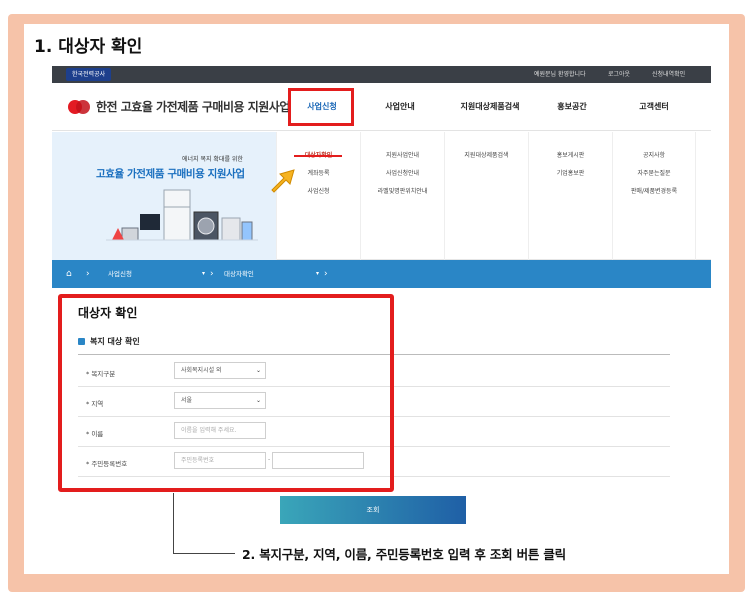 The height and width of the screenshot is (599, 753). Describe the element at coordinates (402, 154) in the screenshot. I see `submenu-support-guide: 지원사업안내` at that location.